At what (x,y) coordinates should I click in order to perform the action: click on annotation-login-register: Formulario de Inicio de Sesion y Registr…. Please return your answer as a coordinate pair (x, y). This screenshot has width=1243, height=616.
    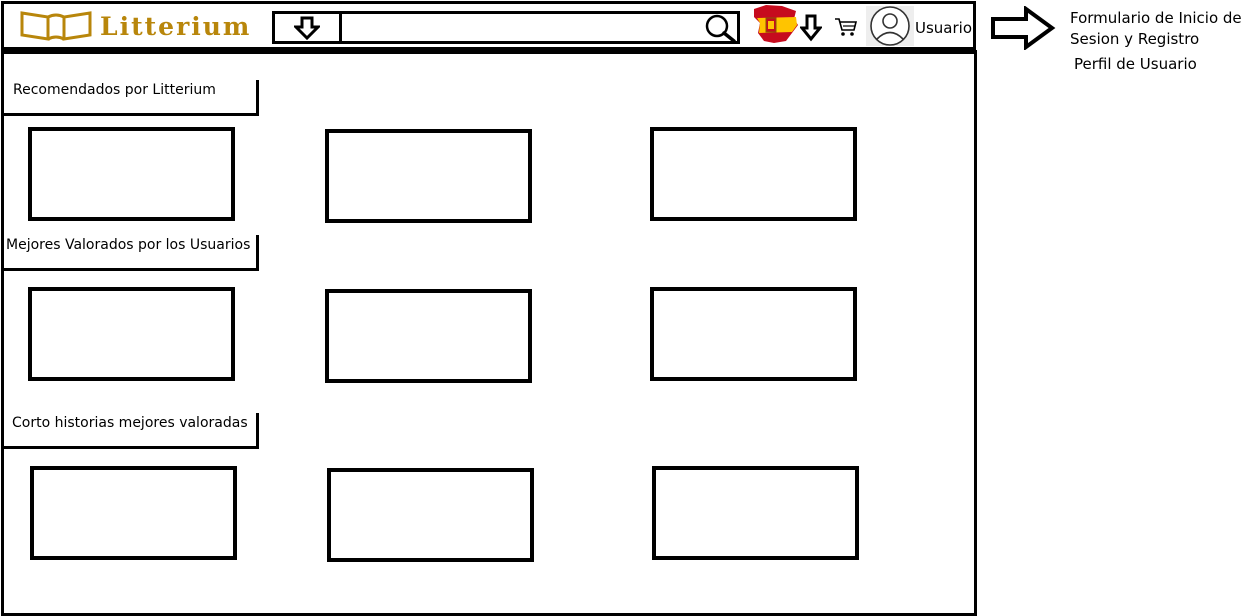
    Looking at the image, I should click on (1156, 28).